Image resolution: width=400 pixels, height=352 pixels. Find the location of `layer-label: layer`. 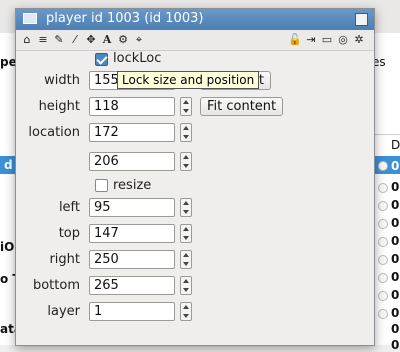

layer-label: layer is located at coordinates (63, 311).